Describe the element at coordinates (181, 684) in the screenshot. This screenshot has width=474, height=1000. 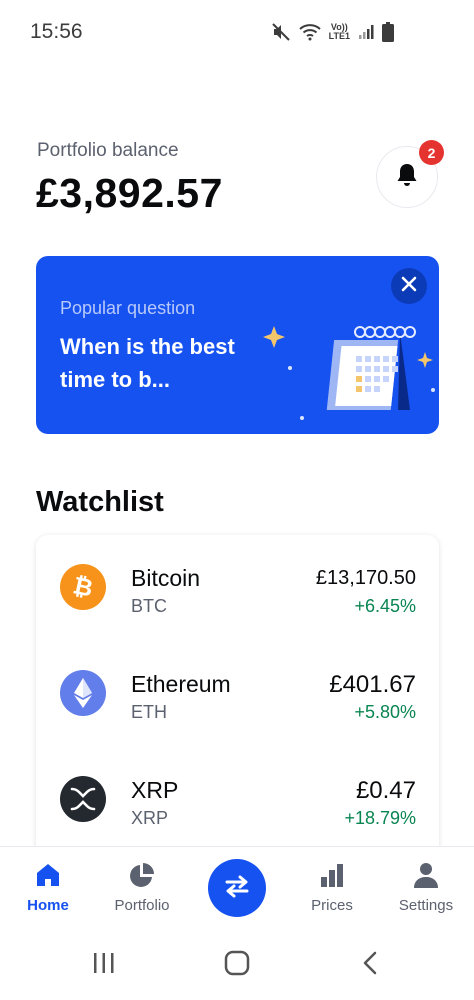
I see `asset-name: Ethereum` at that location.